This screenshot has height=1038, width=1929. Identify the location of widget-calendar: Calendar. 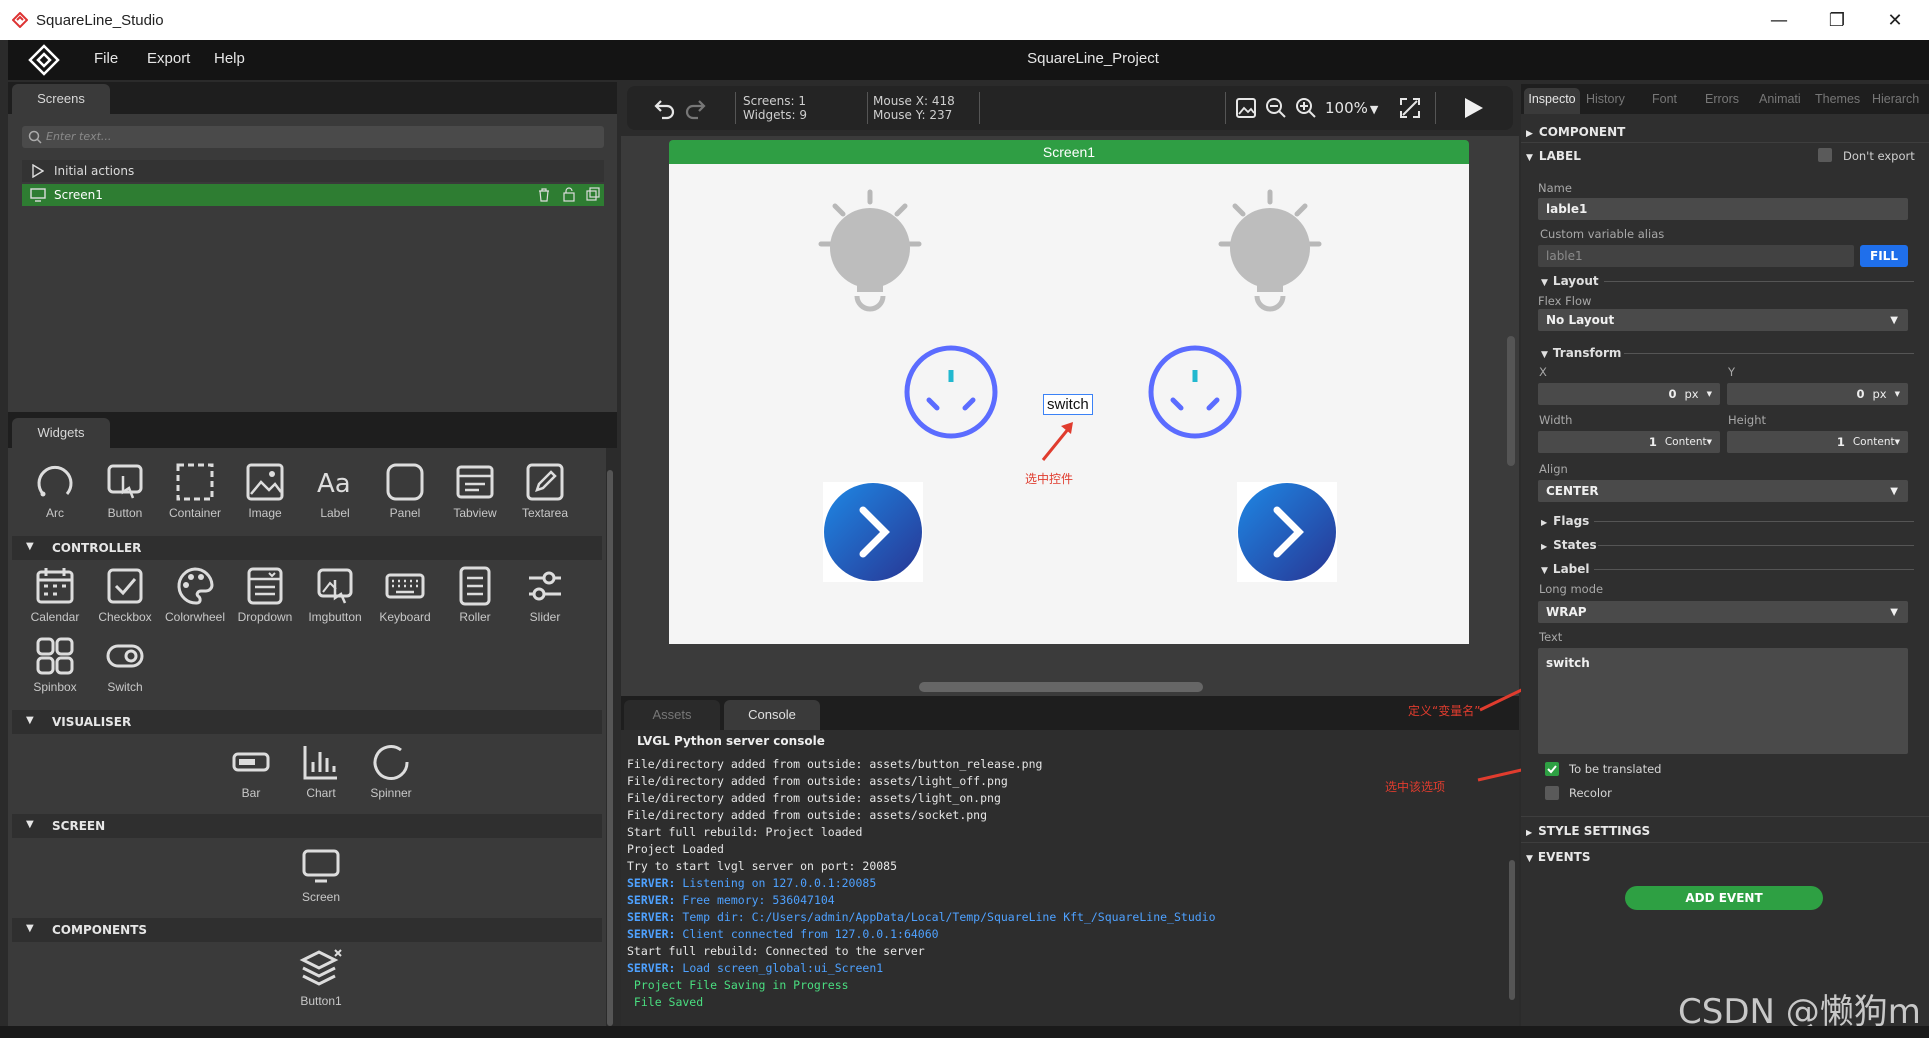
(55, 595).